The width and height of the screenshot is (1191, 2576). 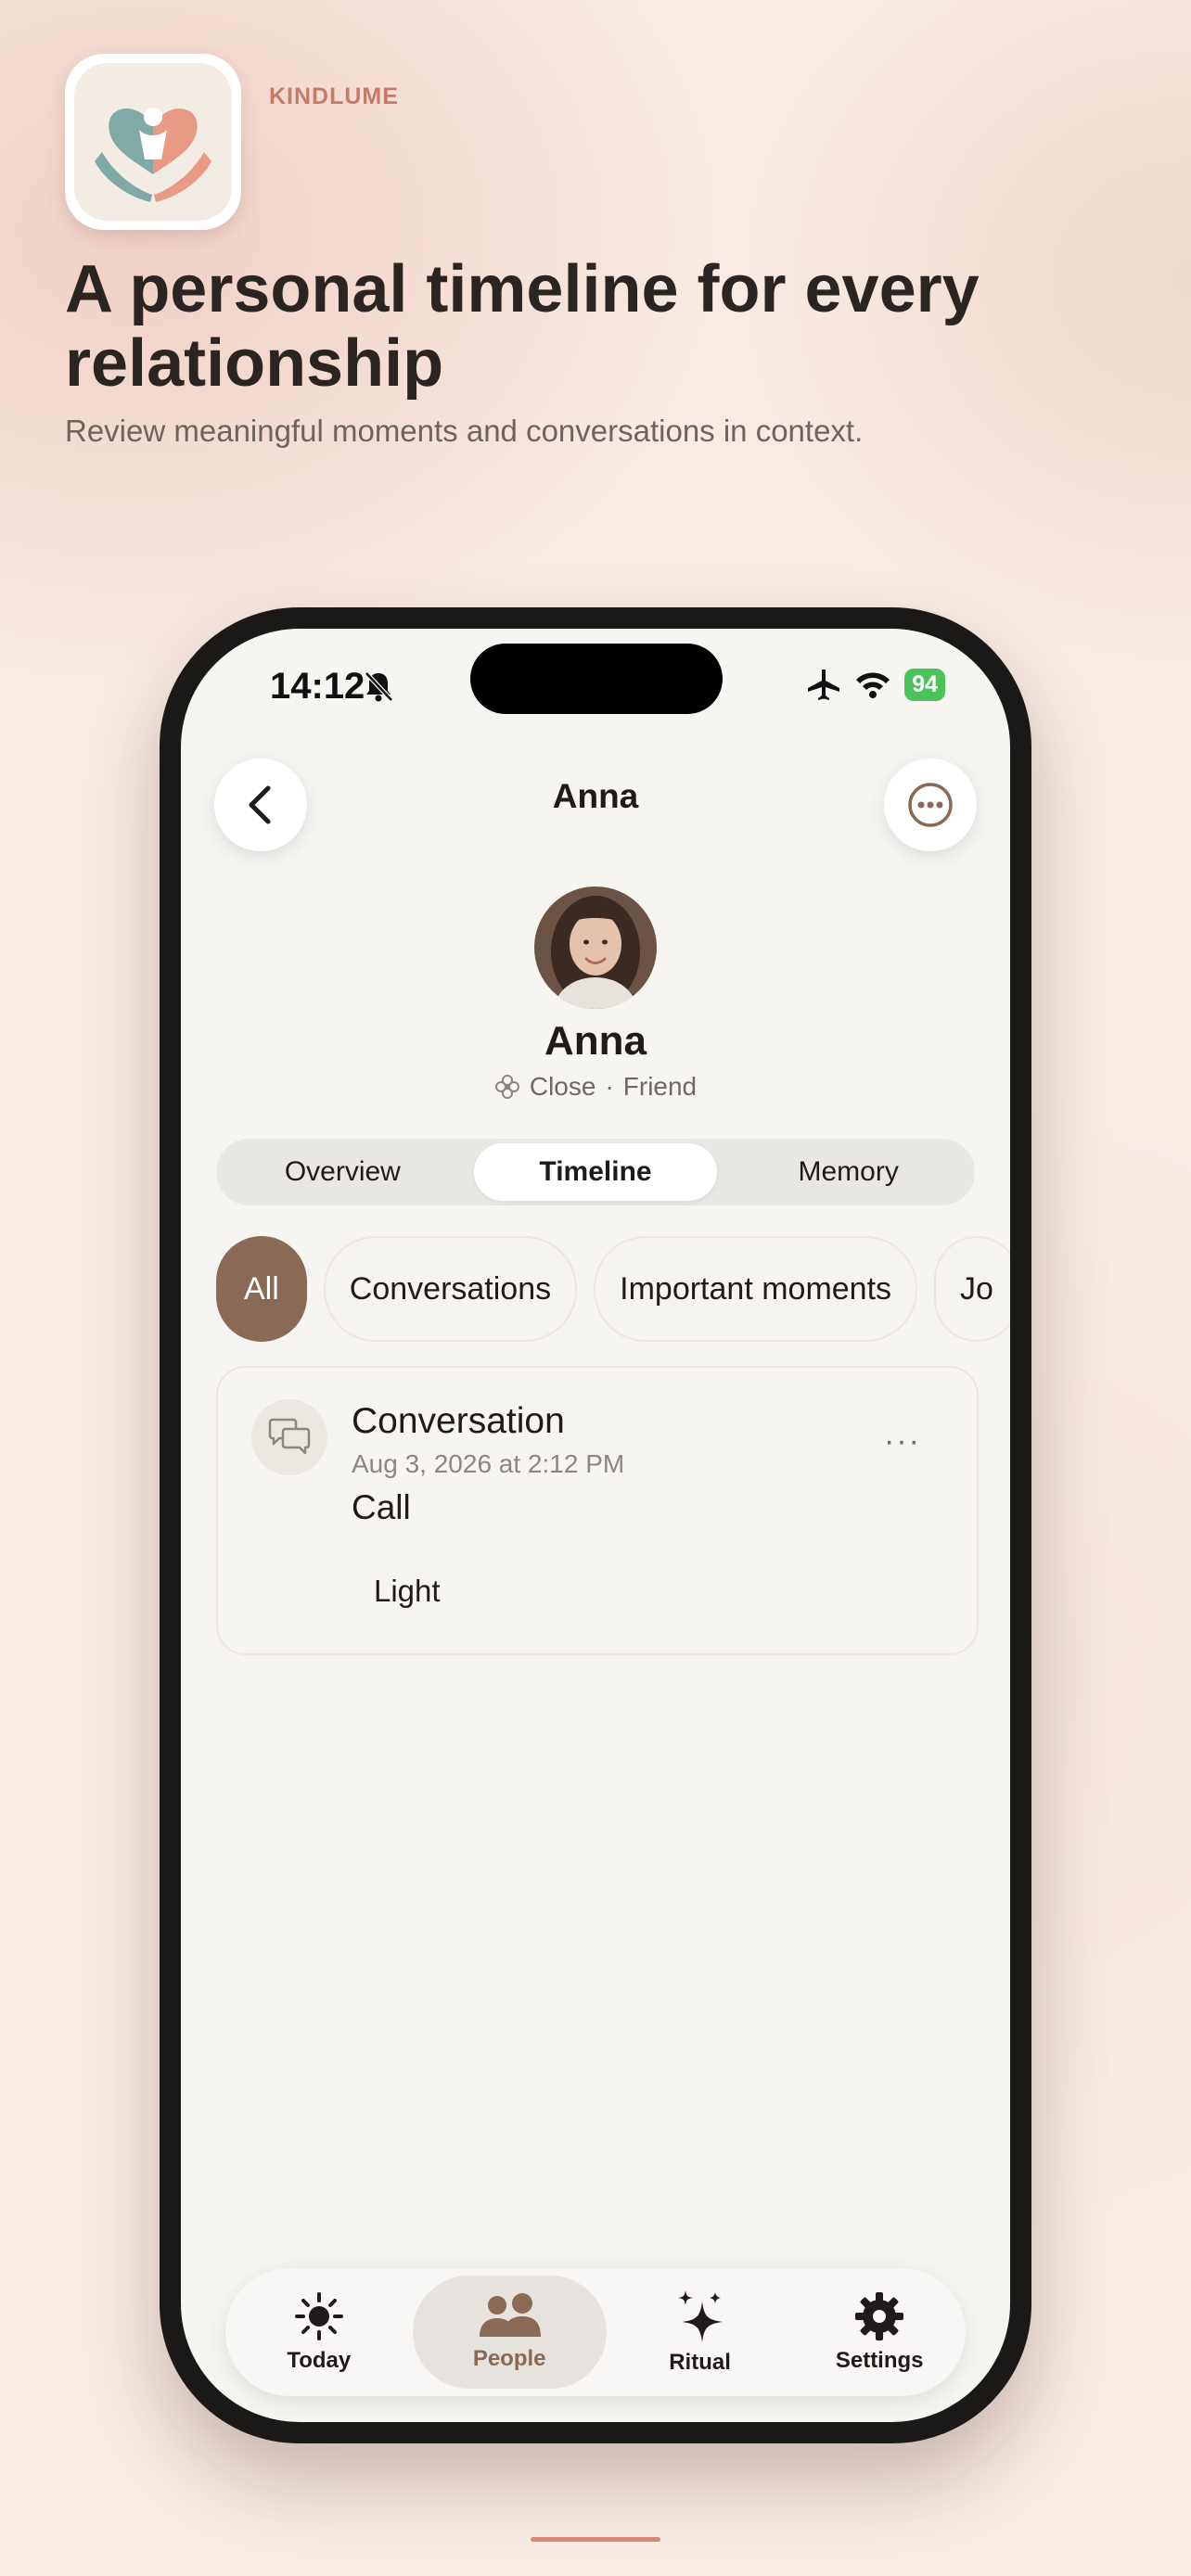 What do you see at coordinates (924, 685) in the screenshot?
I see `battery-indicator: 94` at bounding box center [924, 685].